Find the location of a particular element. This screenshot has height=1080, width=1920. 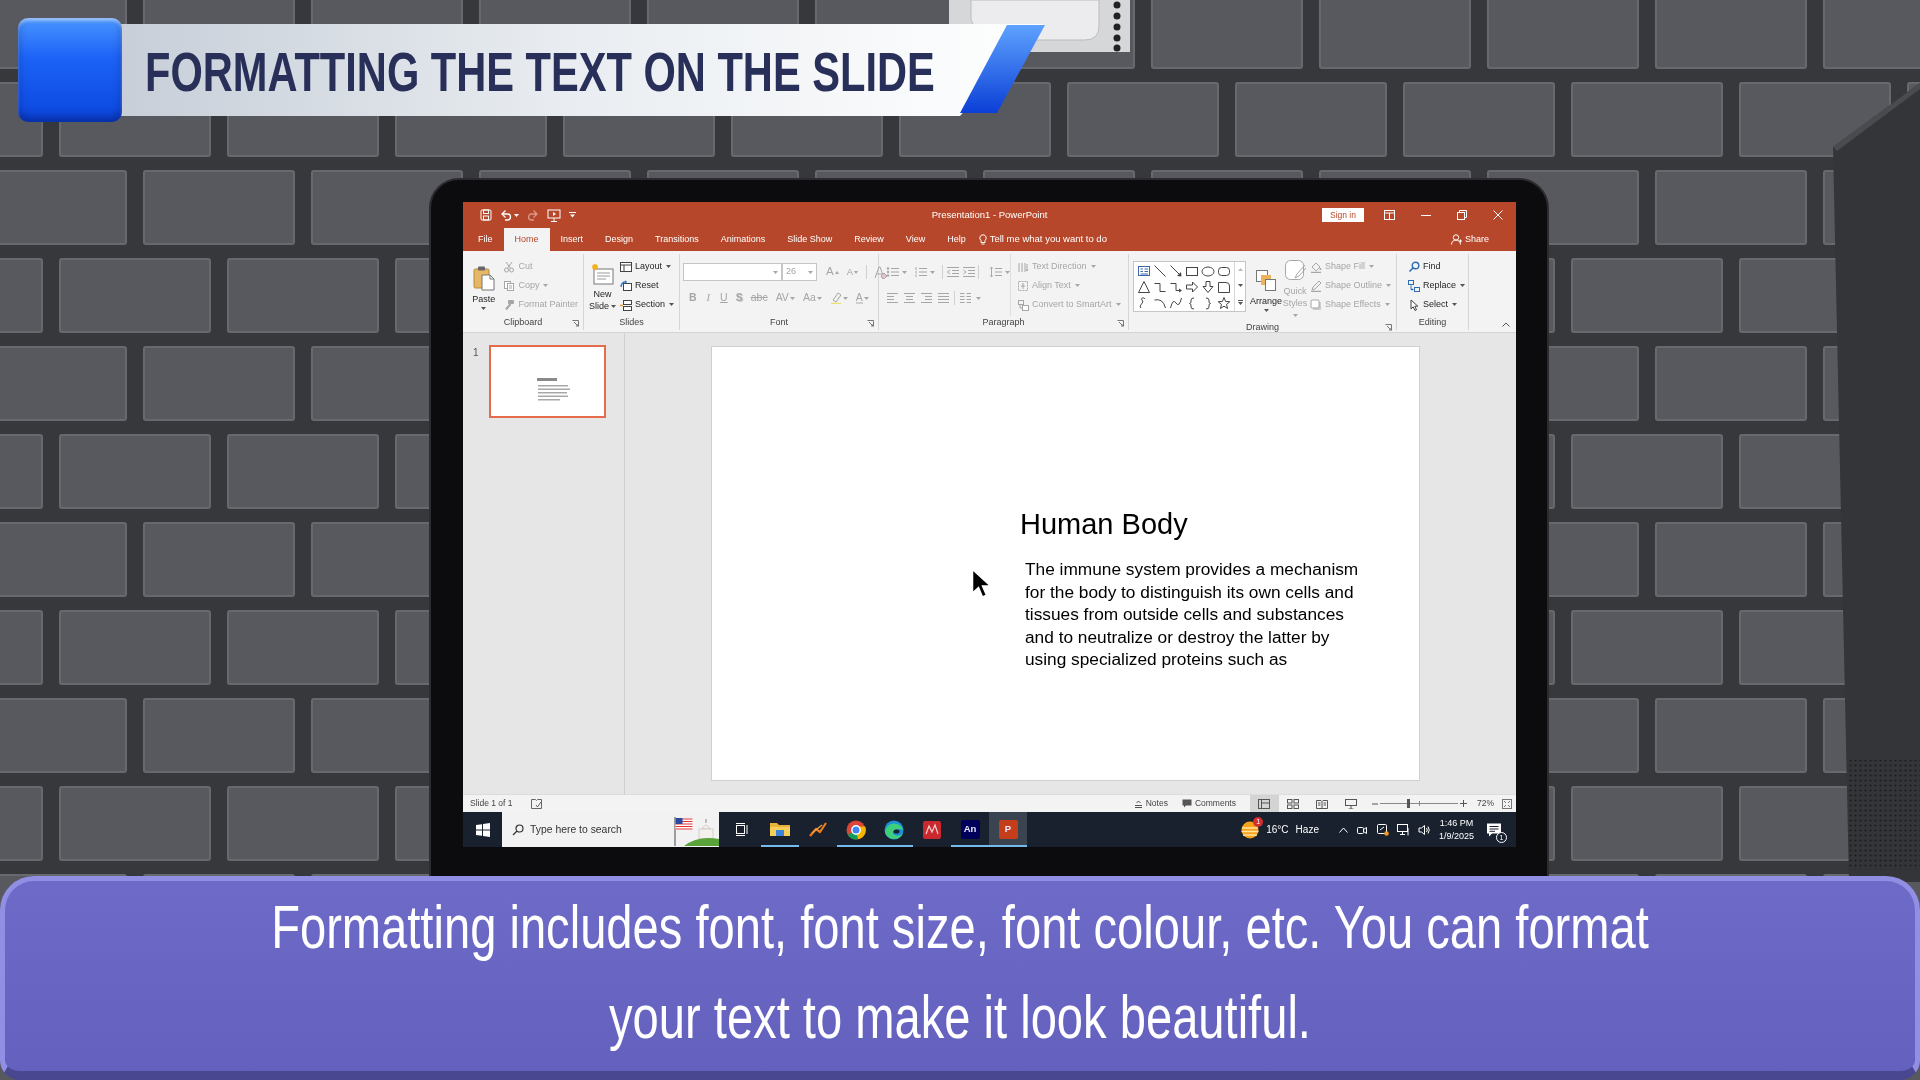

triangle-shape-icon is located at coordinates (1144, 287).